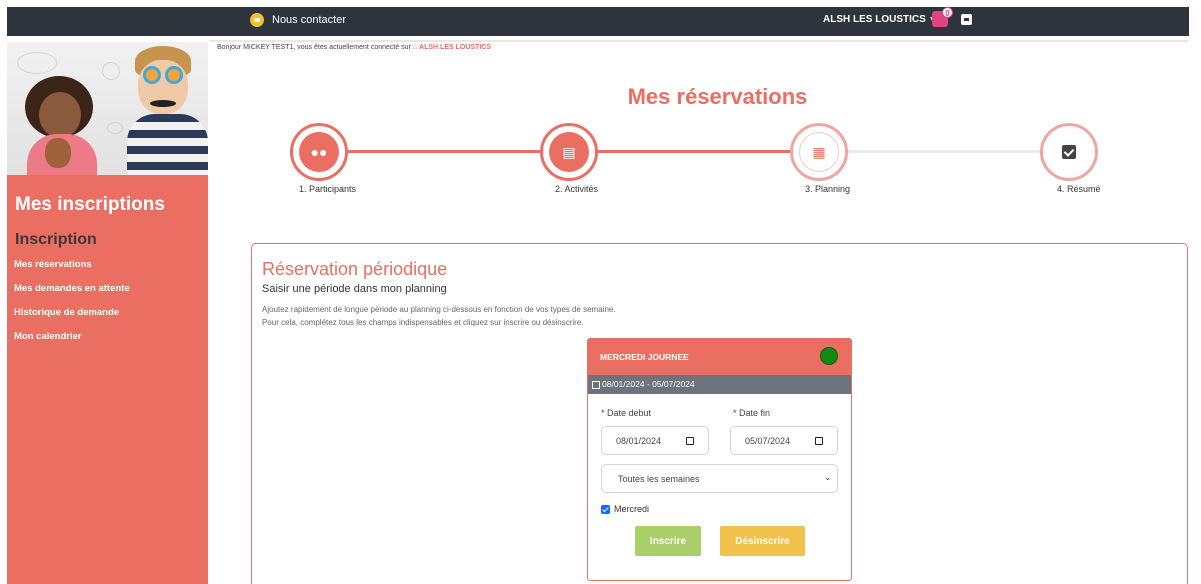 The width and height of the screenshot is (1201, 584). Describe the element at coordinates (719, 478) in the screenshot. I see `week-type-select: Toutes les semaines ⌄` at that location.